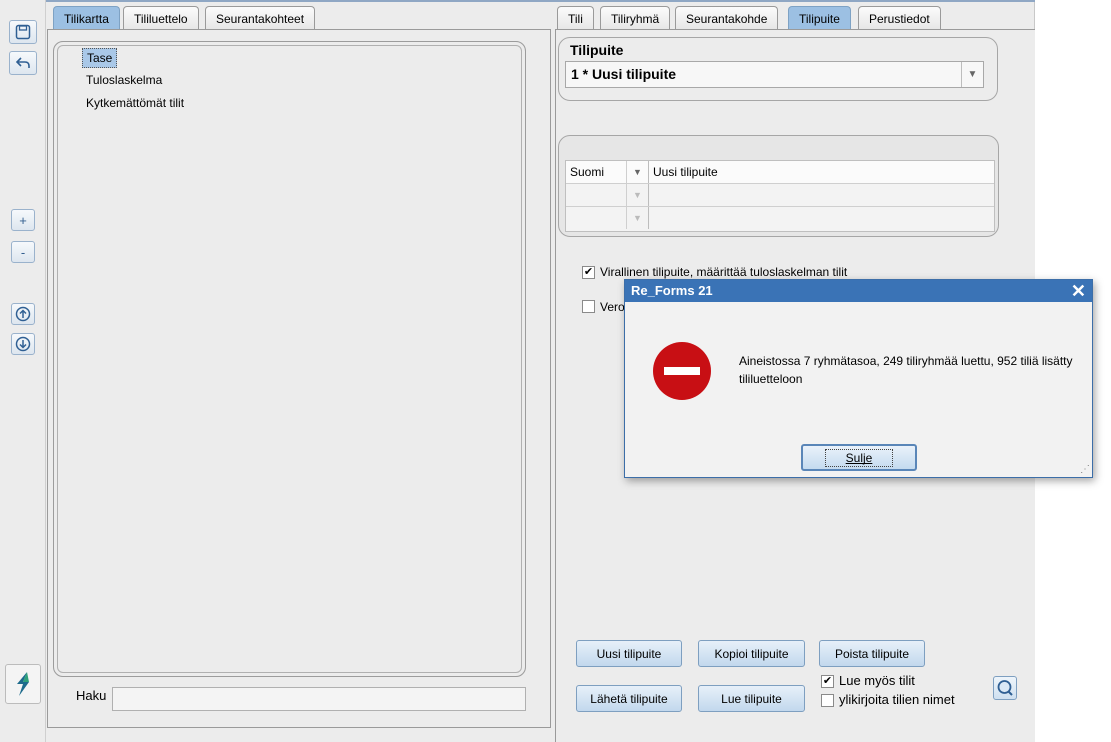  Describe the element at coordinates (751, 653) in the screenshot. I see `copy-tilipuite-button: Kopioi tilipuite` at that location.